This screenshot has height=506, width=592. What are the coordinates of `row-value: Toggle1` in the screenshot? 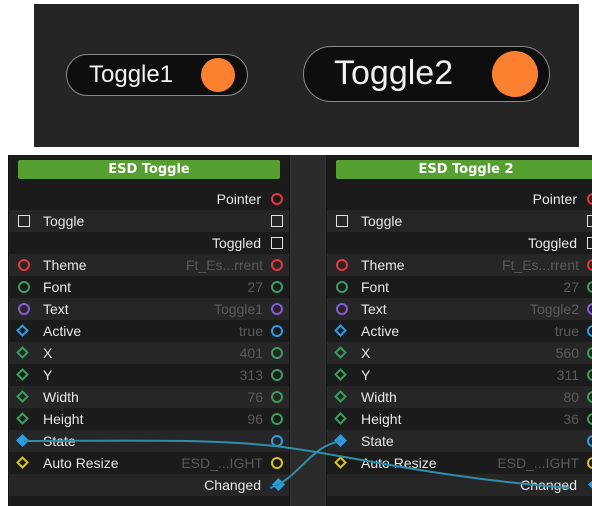 It's located at (238, 309).